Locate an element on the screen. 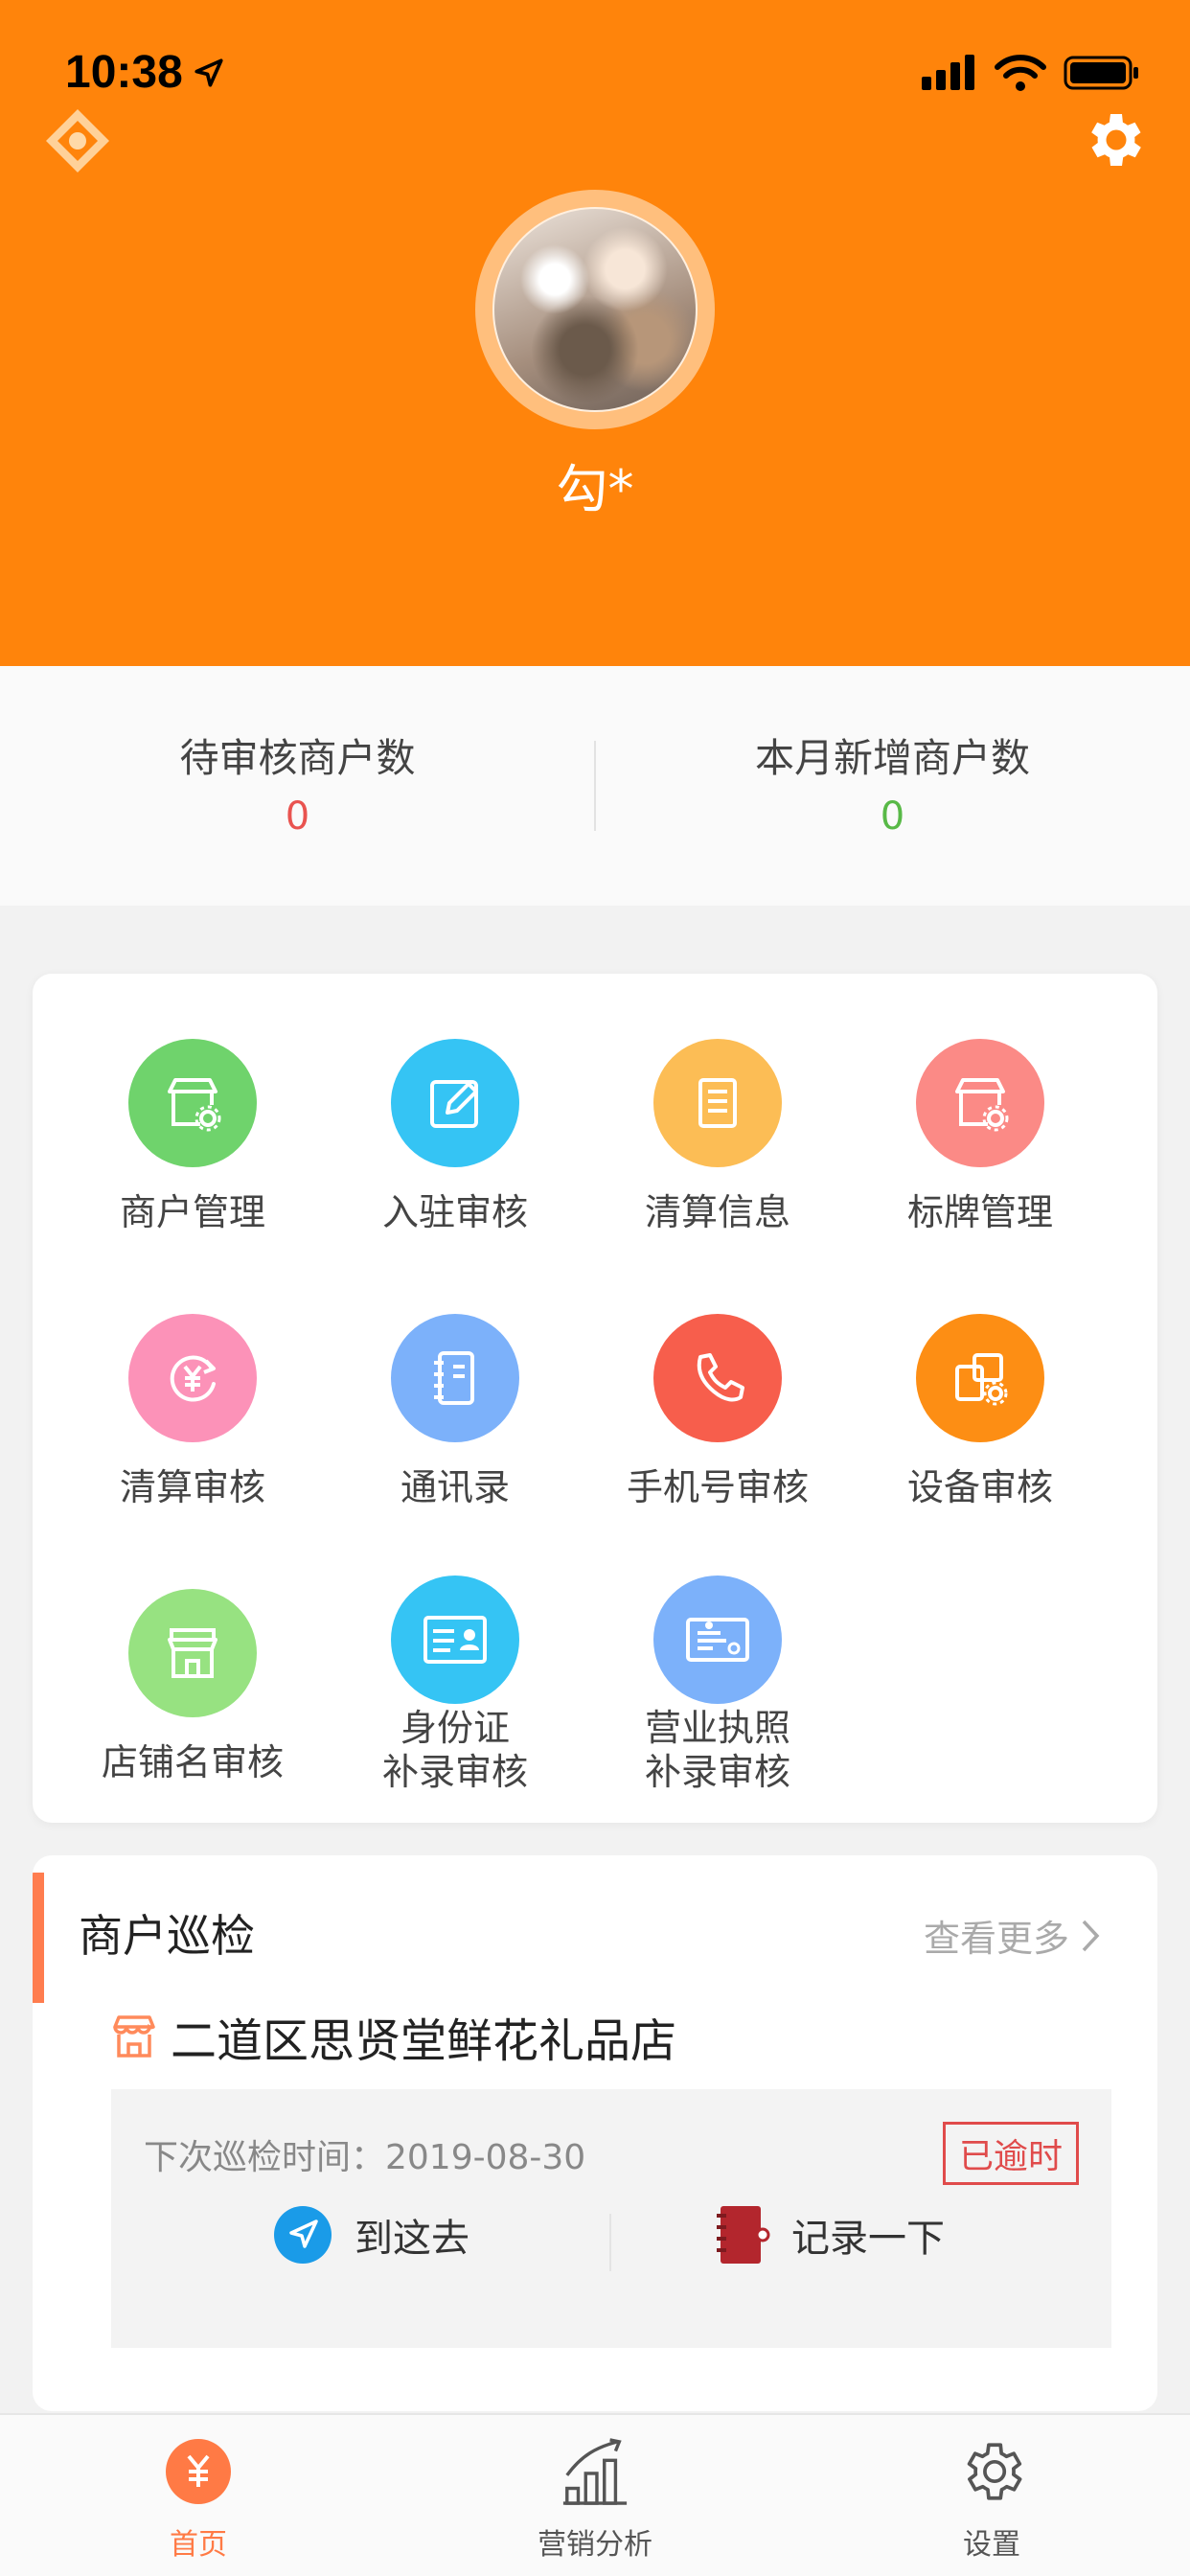 Image resolution: width=1190 pixels, height=2576 pixels. edit-icon is located at coordinates (455, 1103).